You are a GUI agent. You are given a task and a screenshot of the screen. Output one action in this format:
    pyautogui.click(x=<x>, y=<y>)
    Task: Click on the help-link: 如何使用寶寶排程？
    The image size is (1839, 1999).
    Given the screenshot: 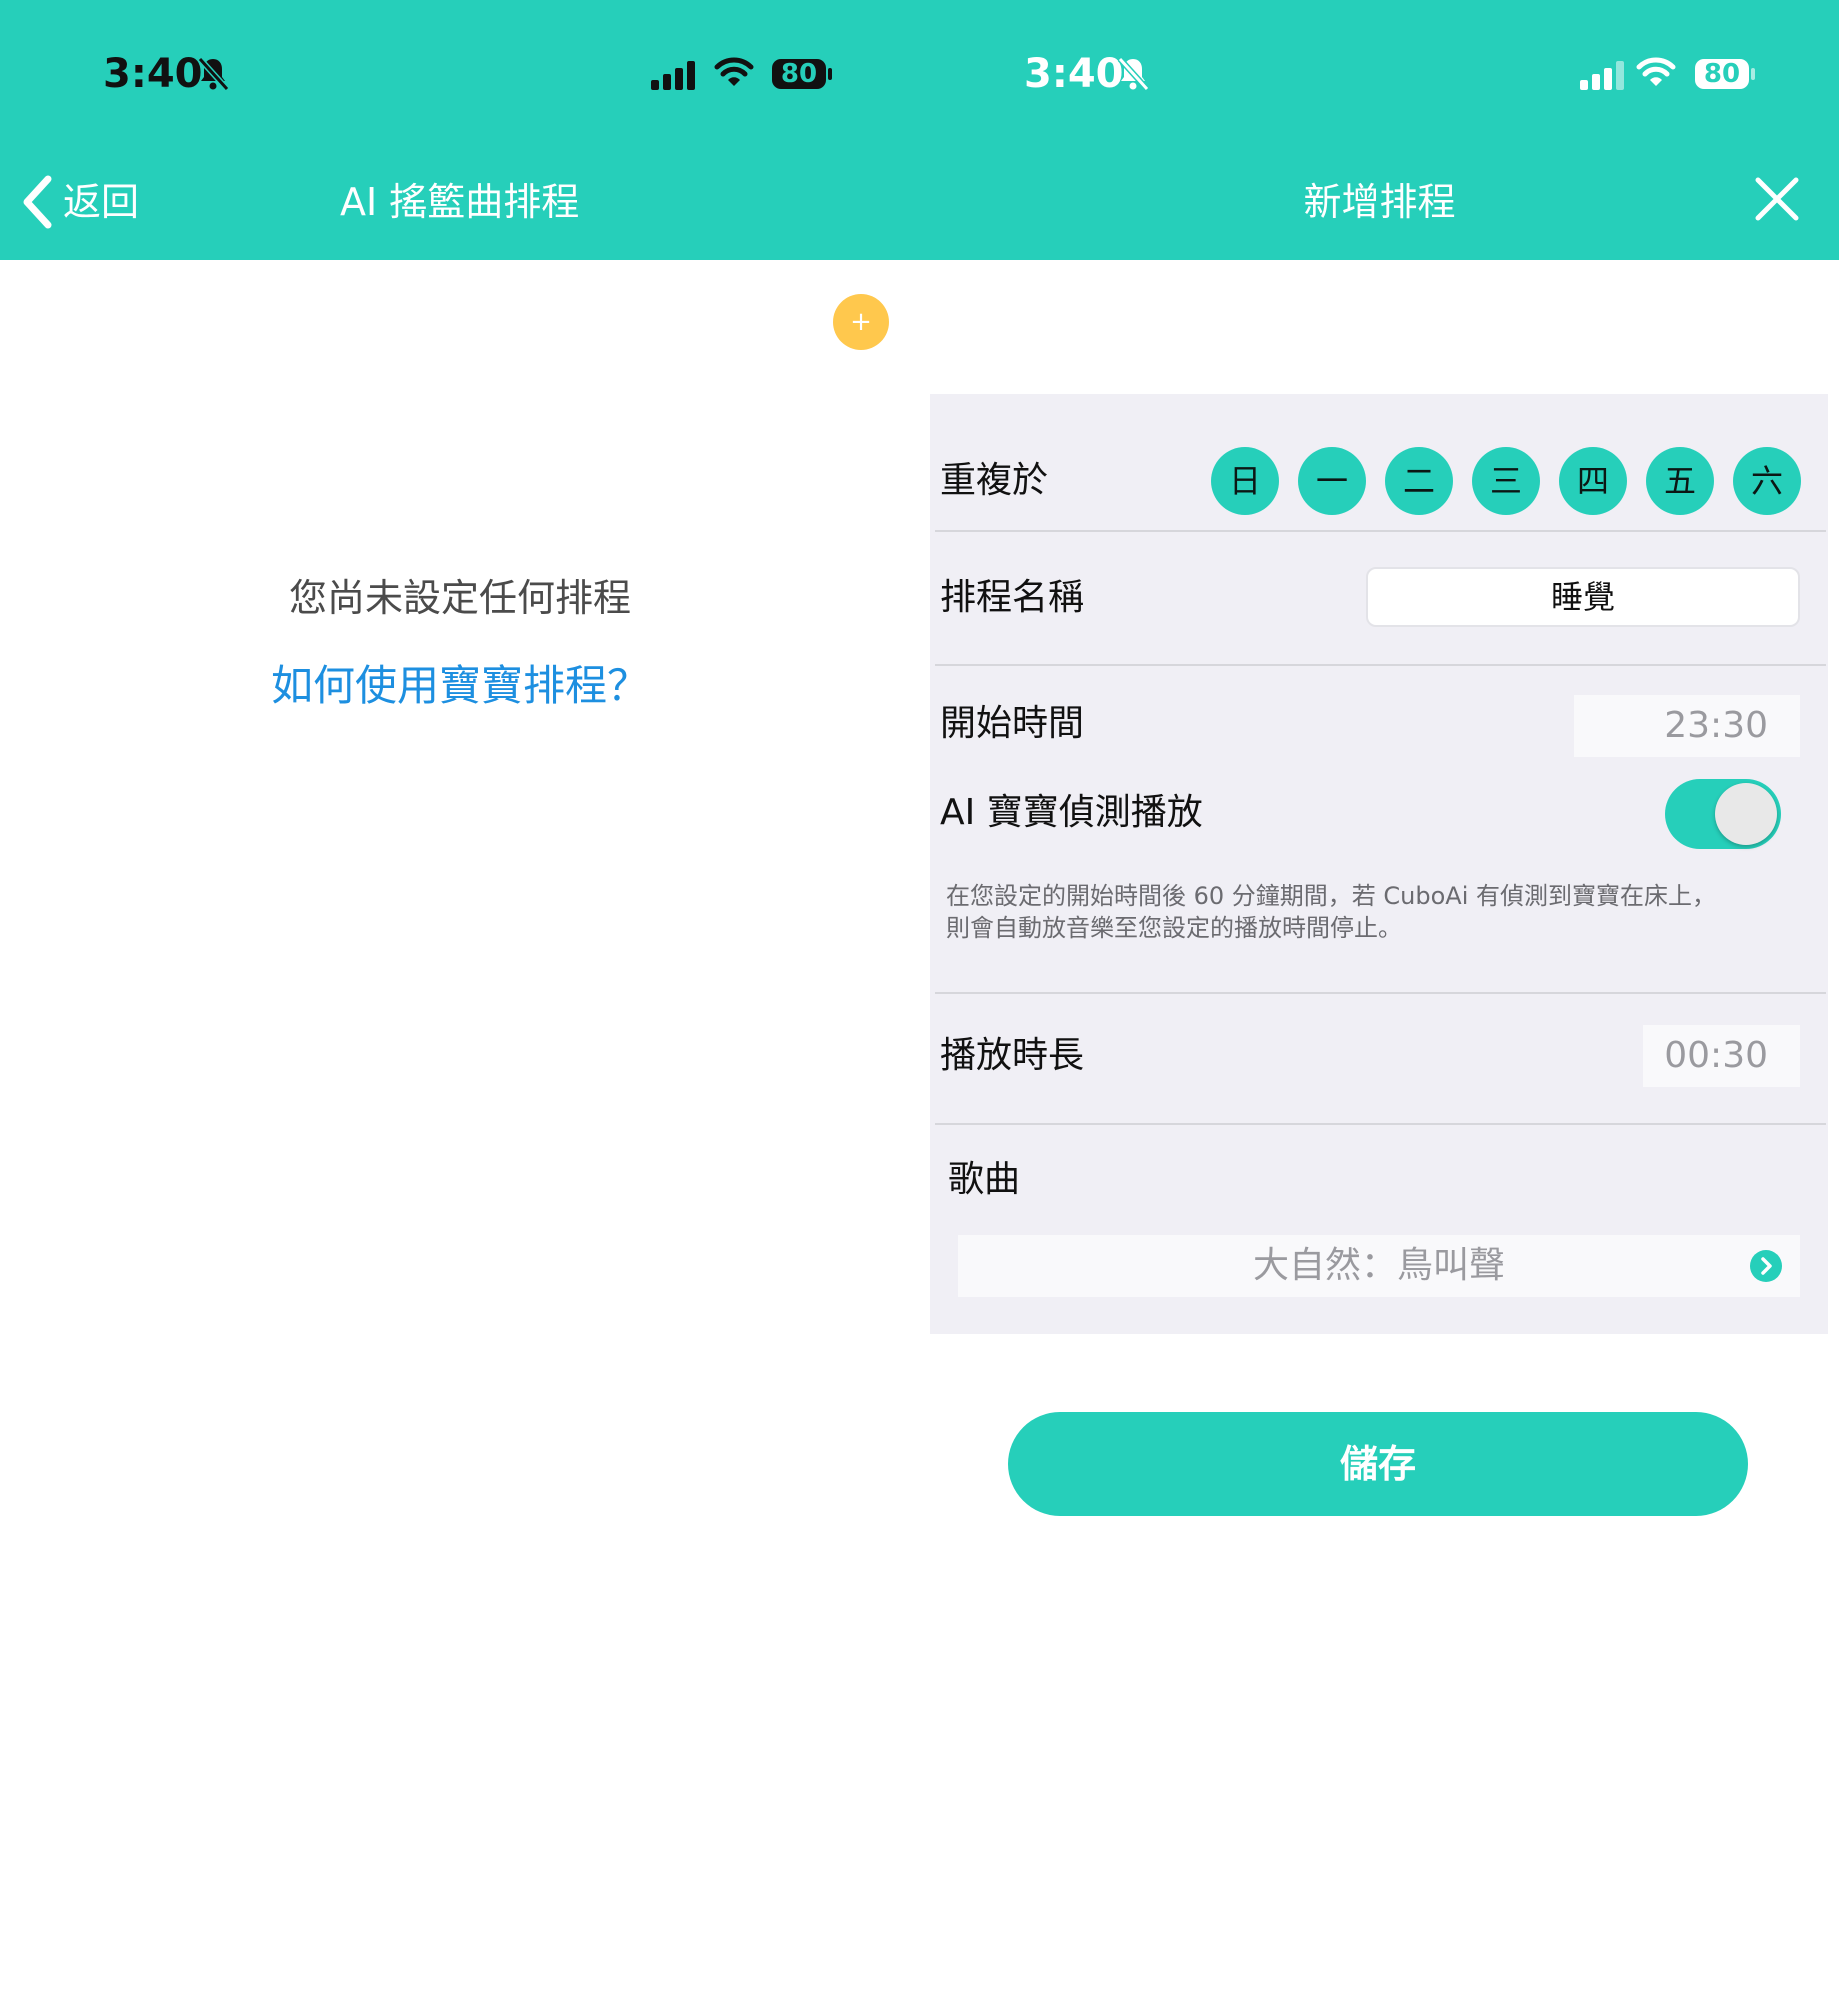 What is the action you would take?
    pyautogui.click(x=460, y=686)
    